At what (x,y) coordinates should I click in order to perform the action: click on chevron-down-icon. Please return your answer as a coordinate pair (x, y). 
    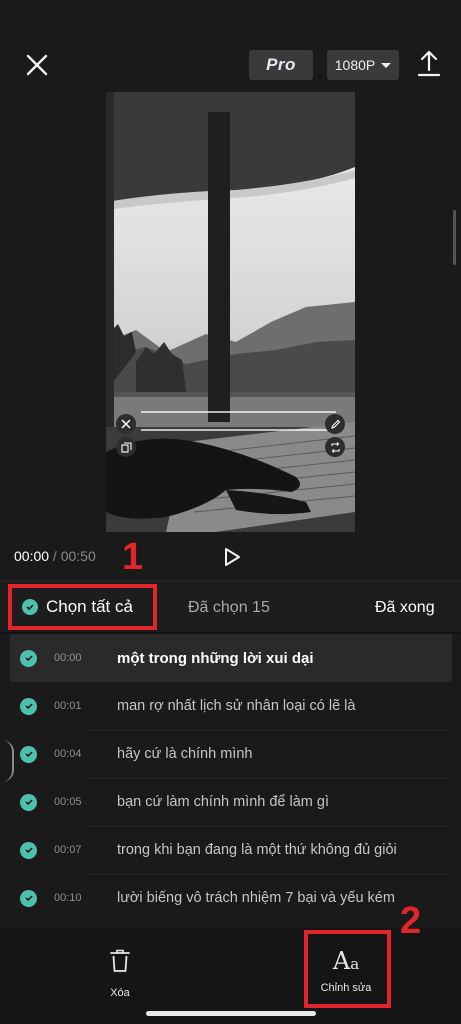
    Looking at the image, I should click on (386, 65).